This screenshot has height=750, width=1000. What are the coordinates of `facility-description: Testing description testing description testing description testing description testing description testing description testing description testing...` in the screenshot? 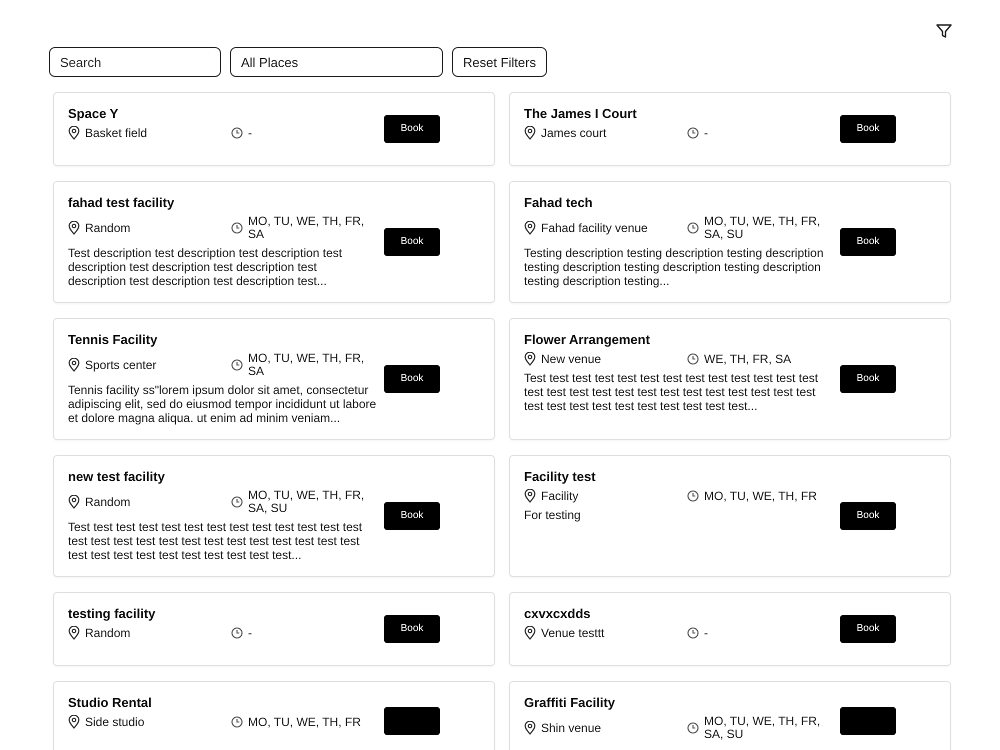 It's located at (674, 267).